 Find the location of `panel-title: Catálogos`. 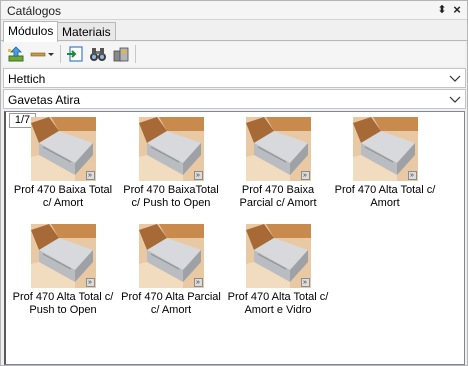

panel-title: Catálogos is located at coordinates (34, 11).